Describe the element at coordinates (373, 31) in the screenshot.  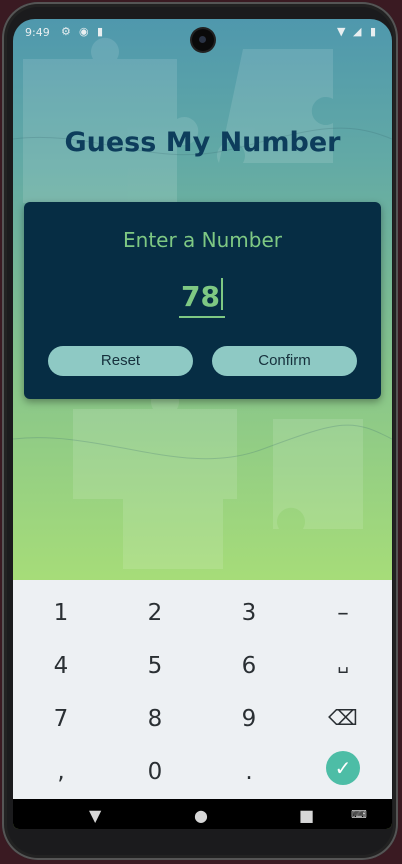
I see `battery-icon: ▮` at that location.